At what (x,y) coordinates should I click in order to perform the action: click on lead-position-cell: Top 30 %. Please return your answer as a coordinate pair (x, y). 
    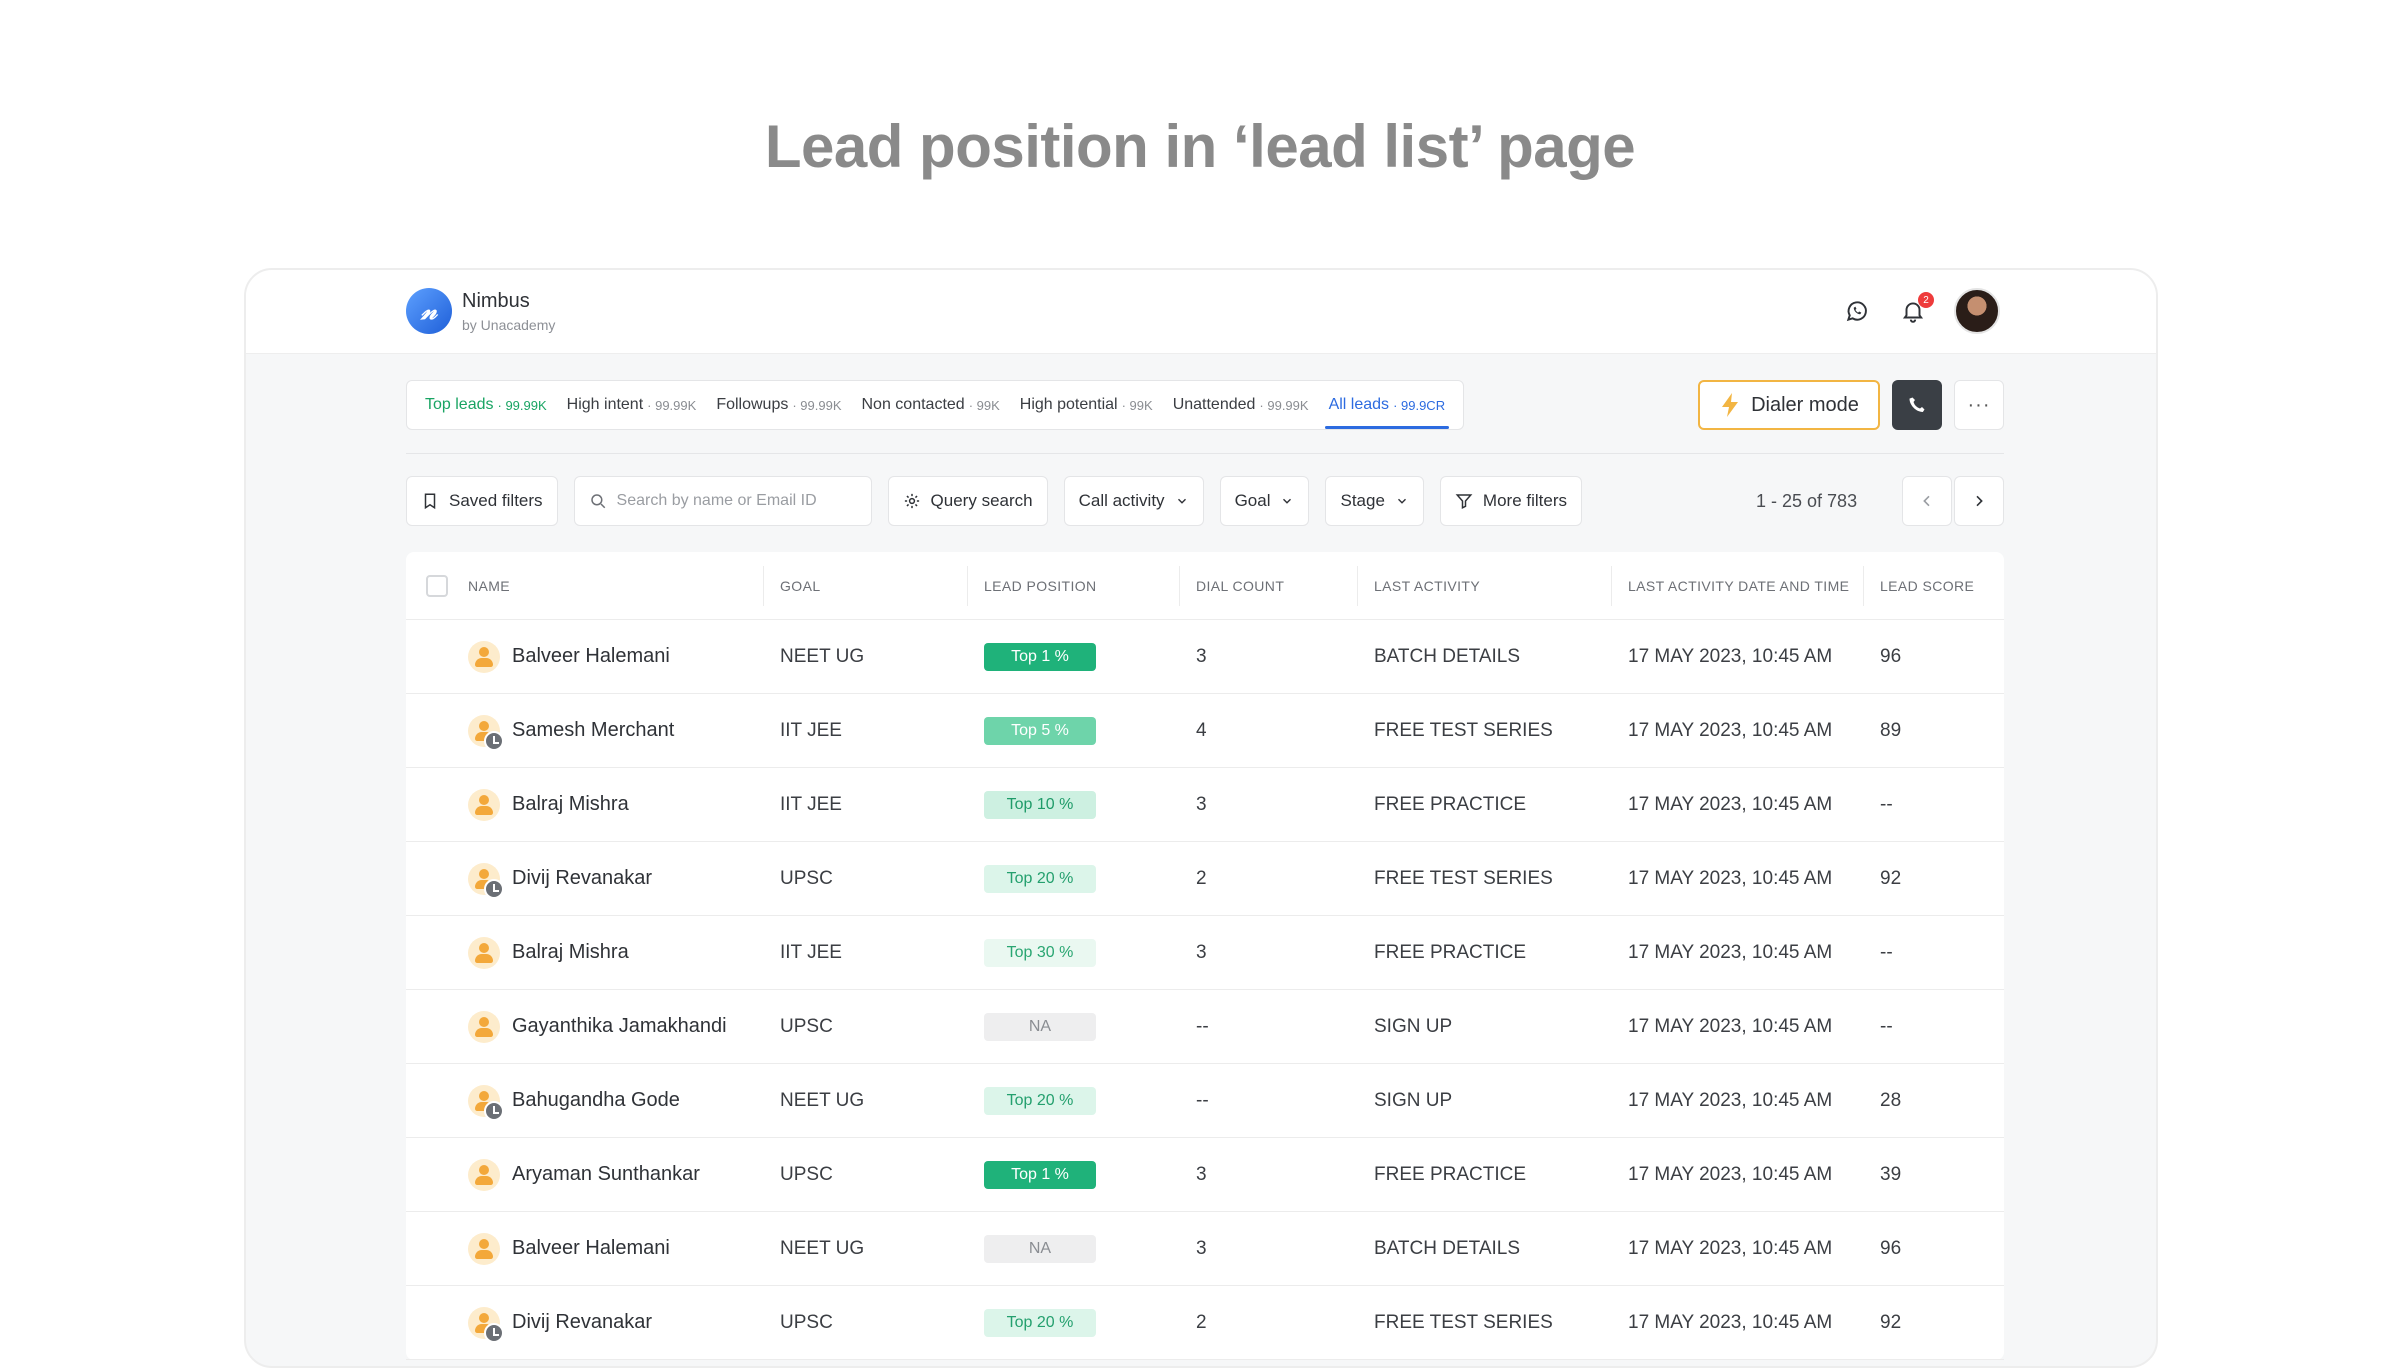
    Looking at the image, I should click on (1074, 952).